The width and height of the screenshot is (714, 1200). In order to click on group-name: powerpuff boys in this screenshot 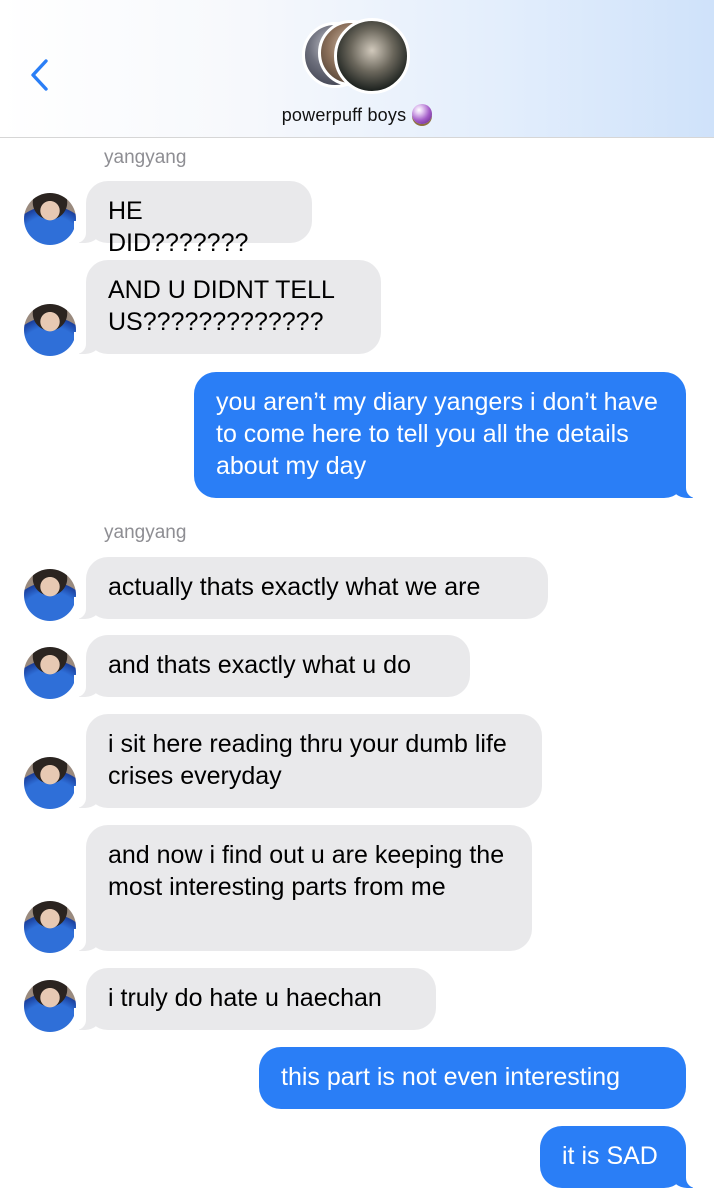, I will do `click(344, 115)`.